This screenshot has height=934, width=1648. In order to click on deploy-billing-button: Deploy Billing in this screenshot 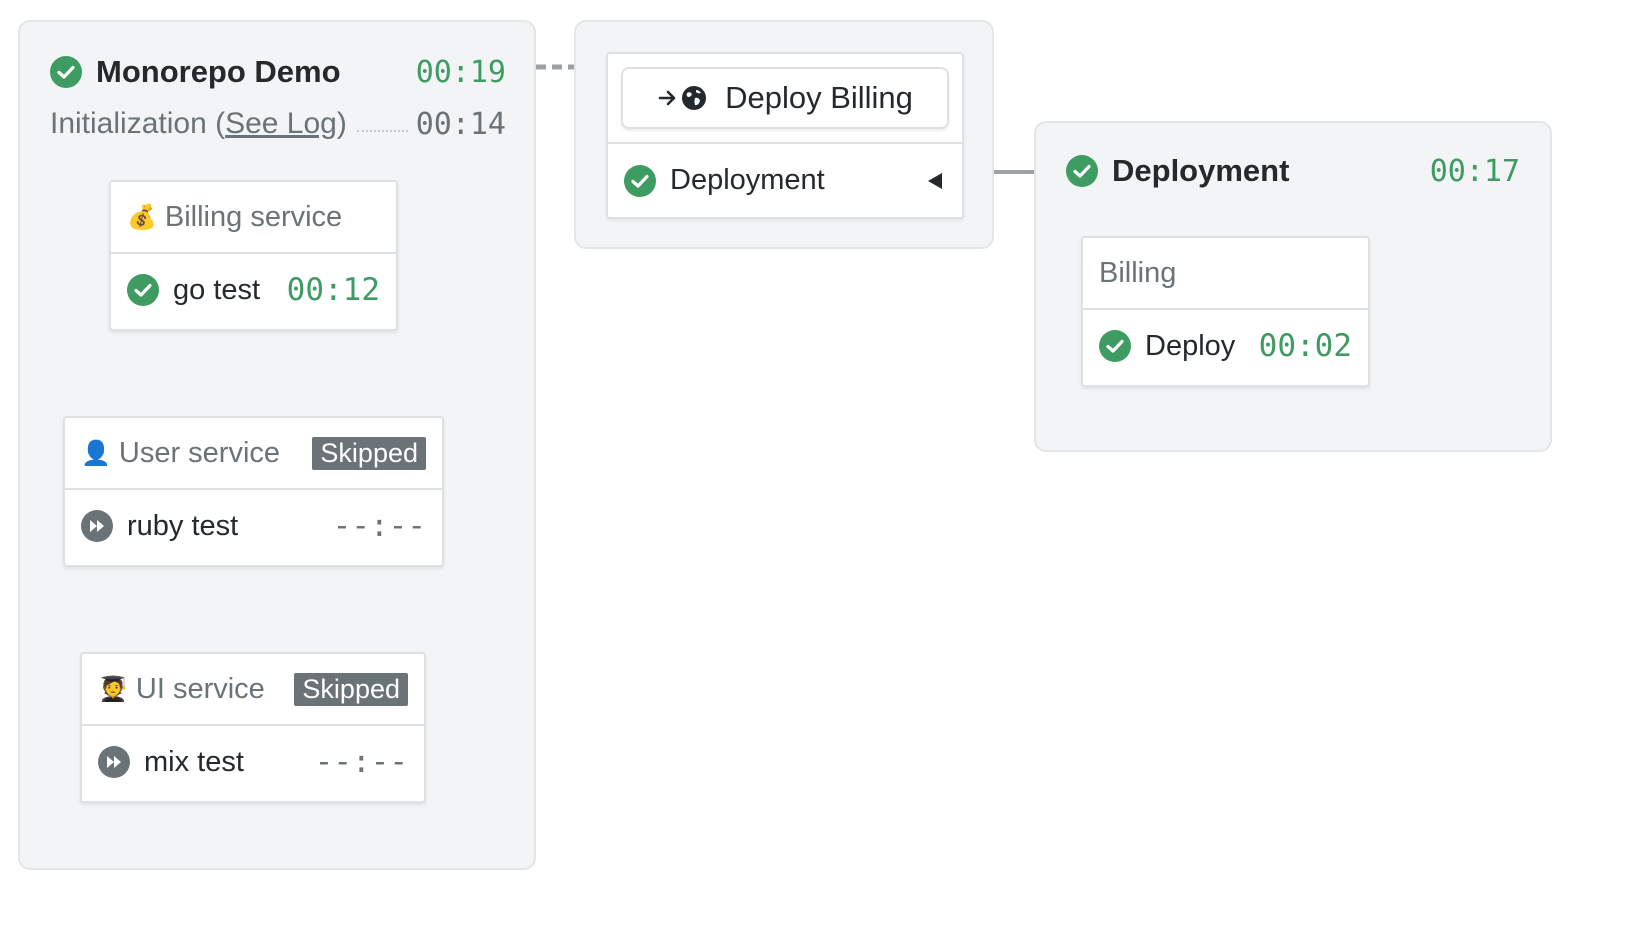, I will do `click(785, 98)`.